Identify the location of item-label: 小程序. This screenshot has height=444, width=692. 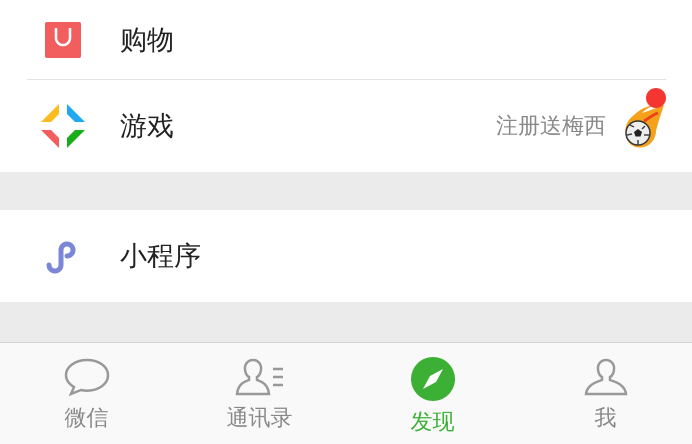
(161, 257).